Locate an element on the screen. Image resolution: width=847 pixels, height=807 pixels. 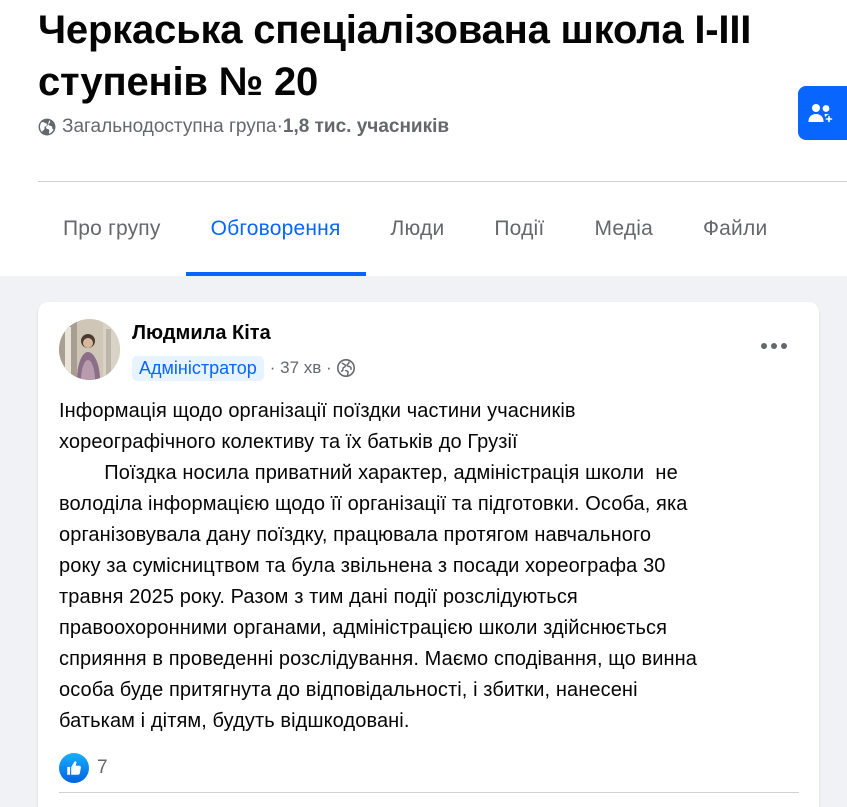
admin-badge: Адміністратор is located at coordinates (198, 368).